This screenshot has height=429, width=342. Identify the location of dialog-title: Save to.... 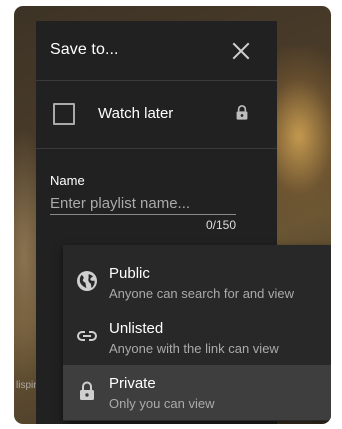
(84, 49).